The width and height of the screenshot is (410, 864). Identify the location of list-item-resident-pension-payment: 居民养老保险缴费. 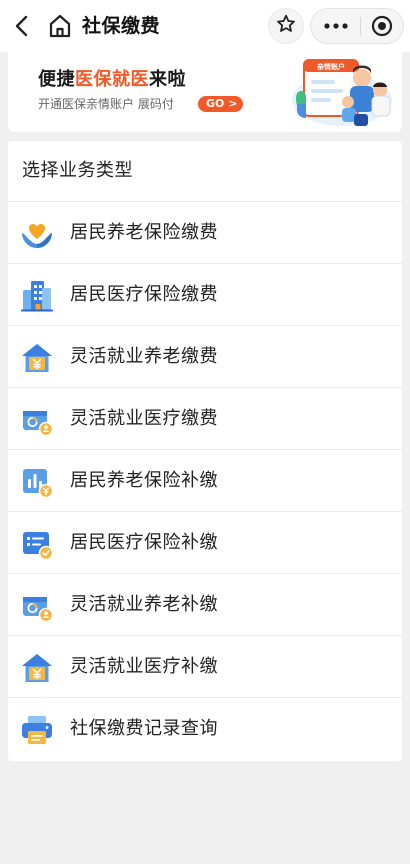
(205, 233).